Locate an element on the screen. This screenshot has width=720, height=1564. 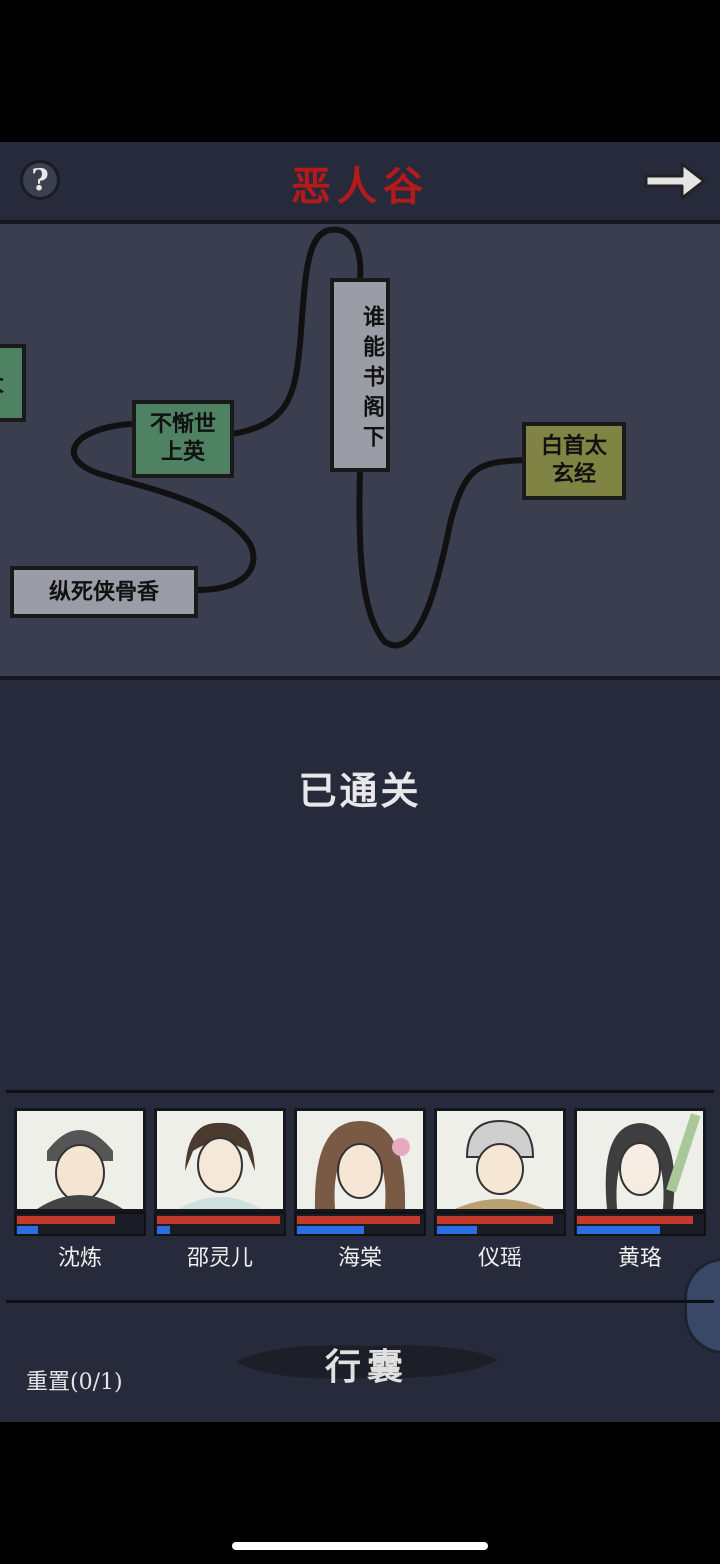
map-node-shuineng: 谁能书阁下 is located at coordinates (360, 375).